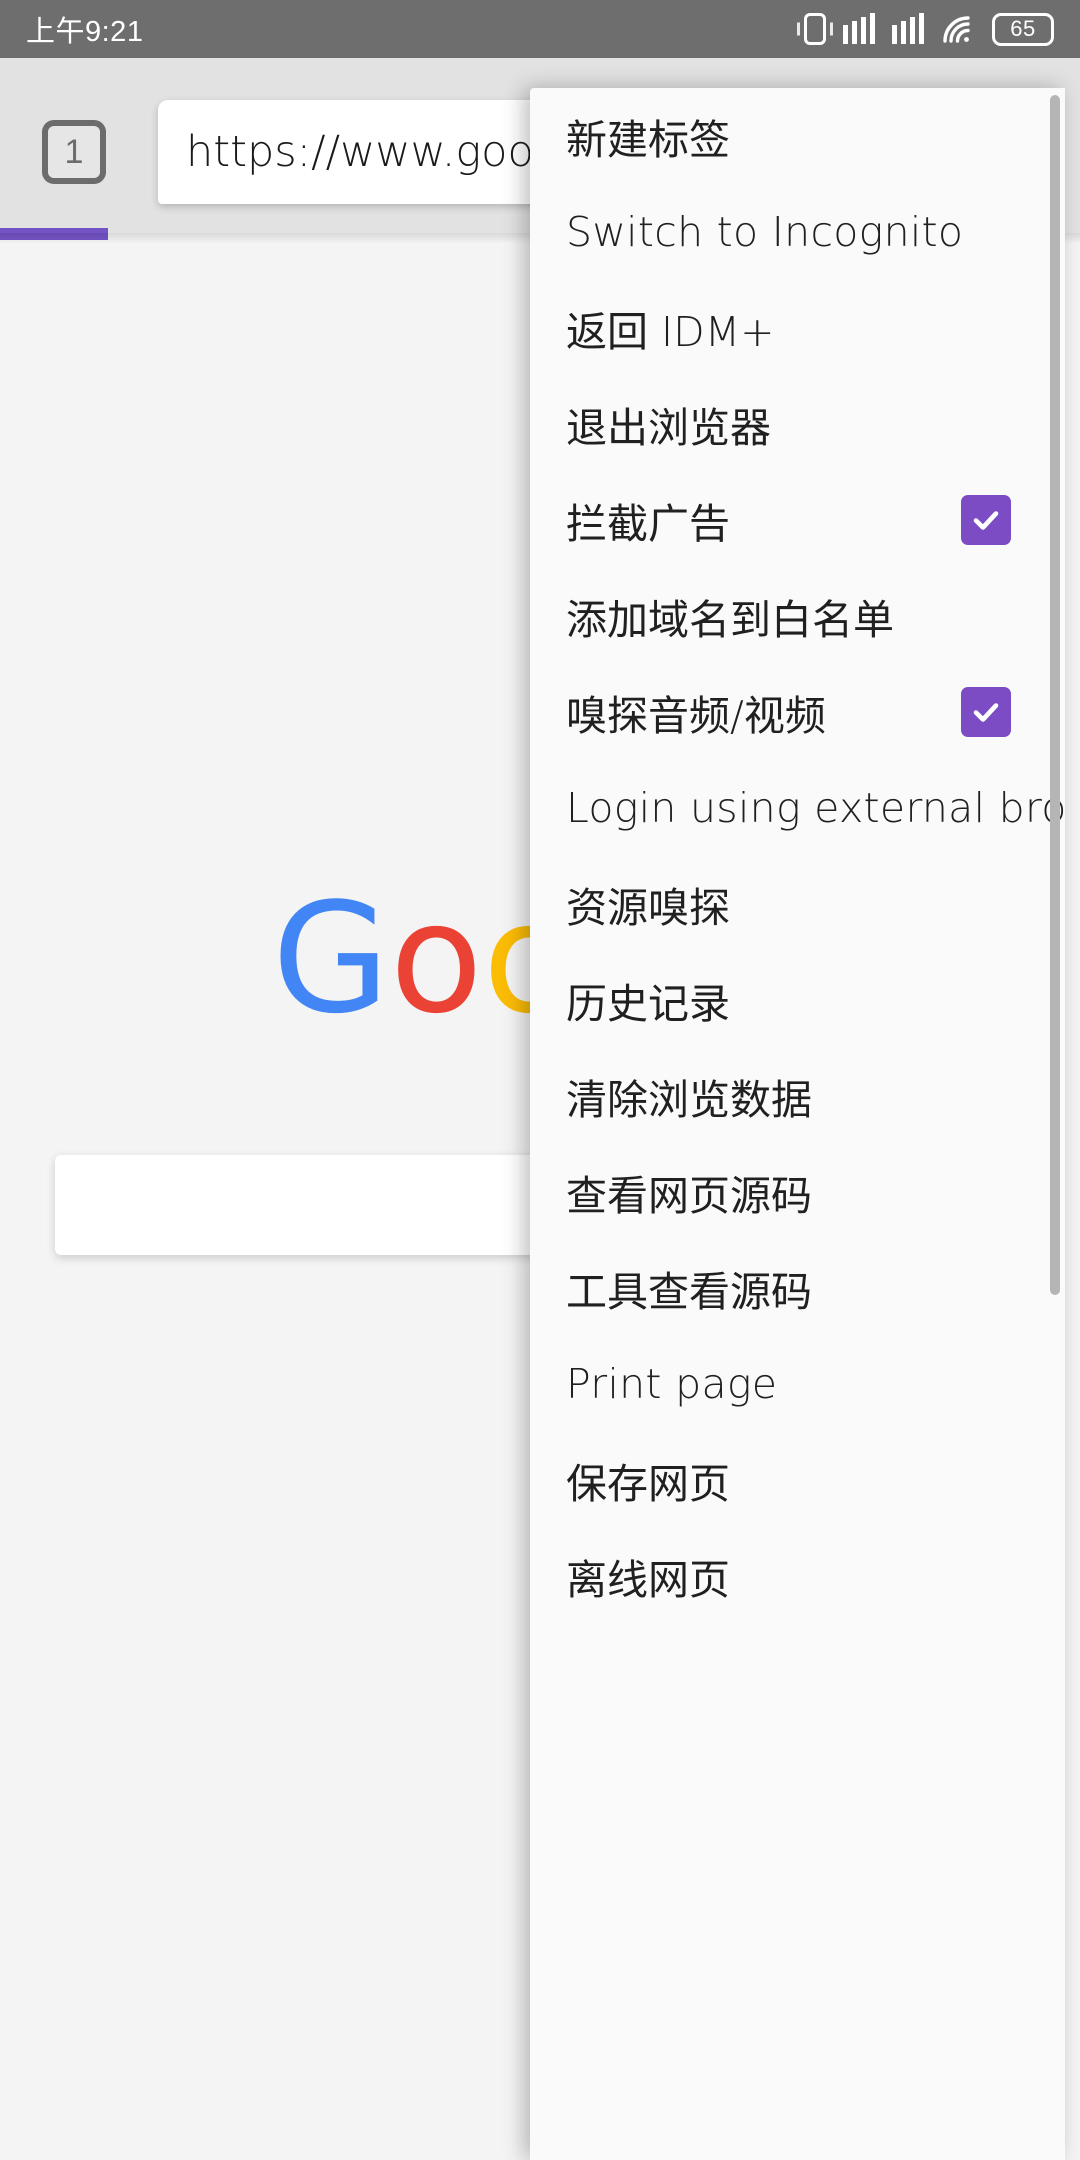  I want to click on tab-counter-button: 1, so click(74, 152).